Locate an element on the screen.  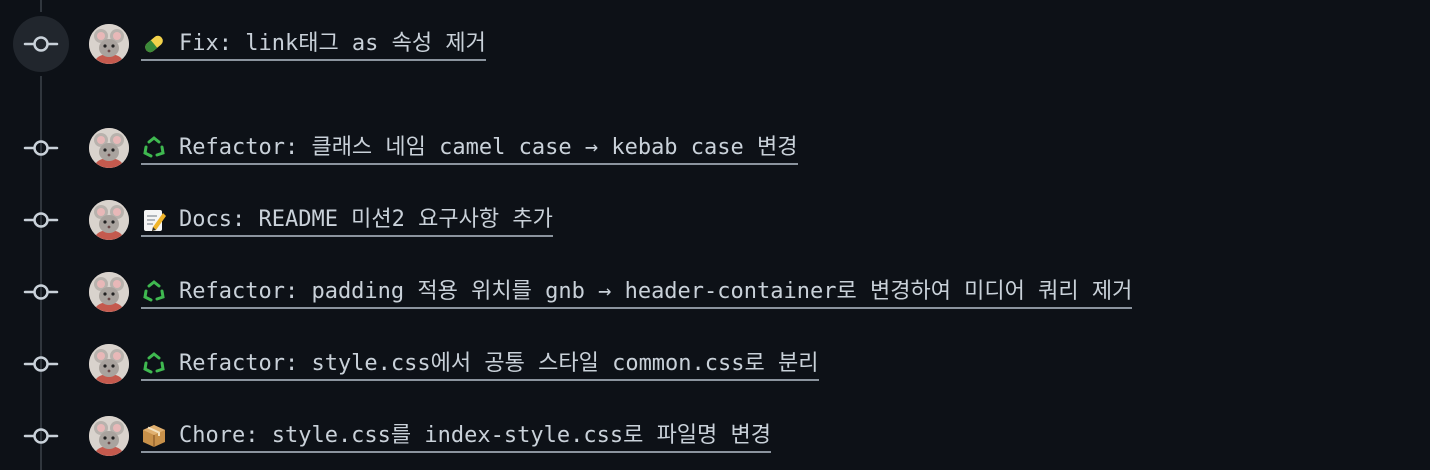
pill-icon is located at coordinates (154, 44).